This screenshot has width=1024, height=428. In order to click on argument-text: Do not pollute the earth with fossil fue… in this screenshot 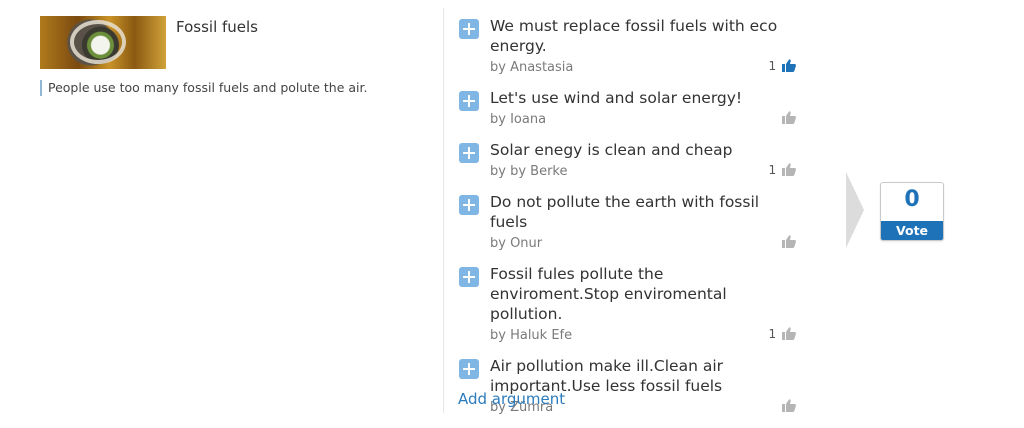, I will do `click(640, 212)`.